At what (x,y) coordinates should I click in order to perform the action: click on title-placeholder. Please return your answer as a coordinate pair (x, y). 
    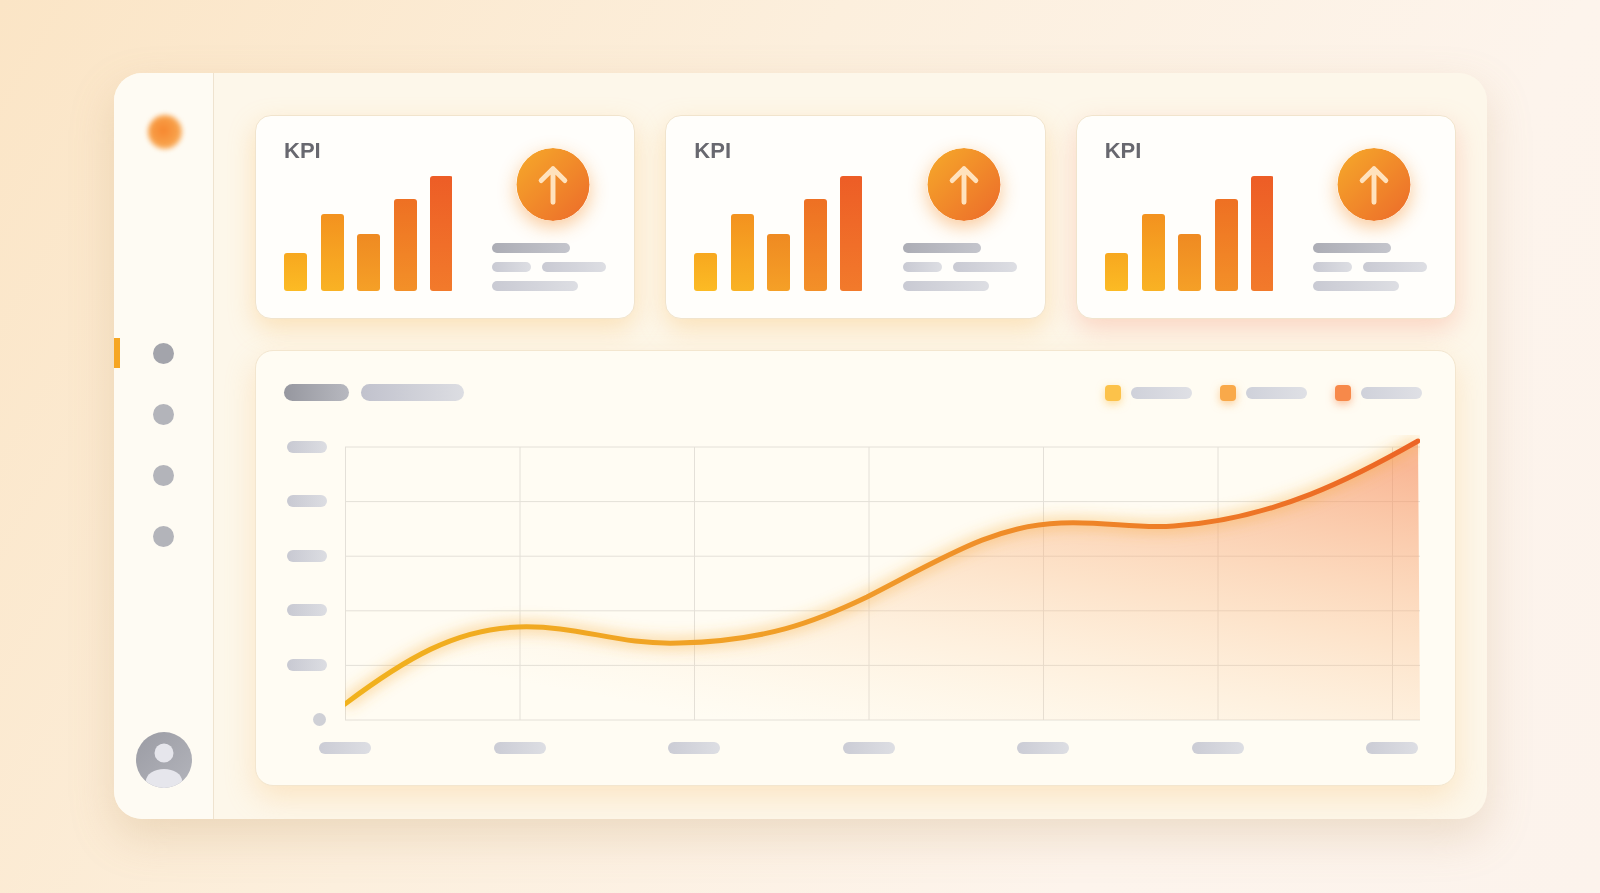
    Looking at the image, I should click on (316, 392).